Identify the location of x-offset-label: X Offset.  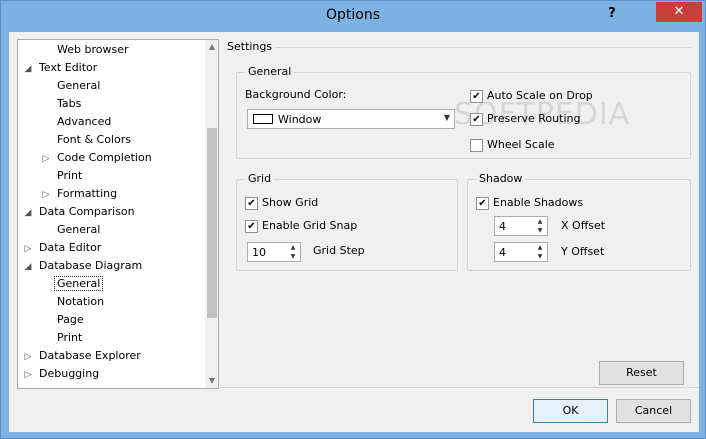
(583, 225).